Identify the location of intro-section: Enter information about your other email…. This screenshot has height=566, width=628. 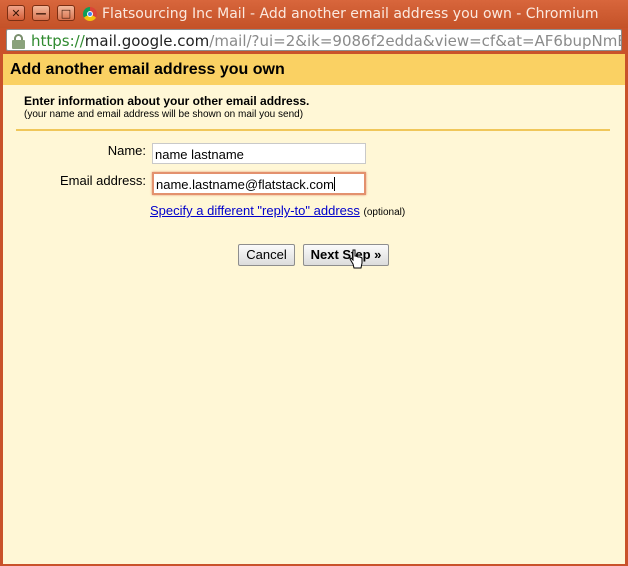
(166, 107).